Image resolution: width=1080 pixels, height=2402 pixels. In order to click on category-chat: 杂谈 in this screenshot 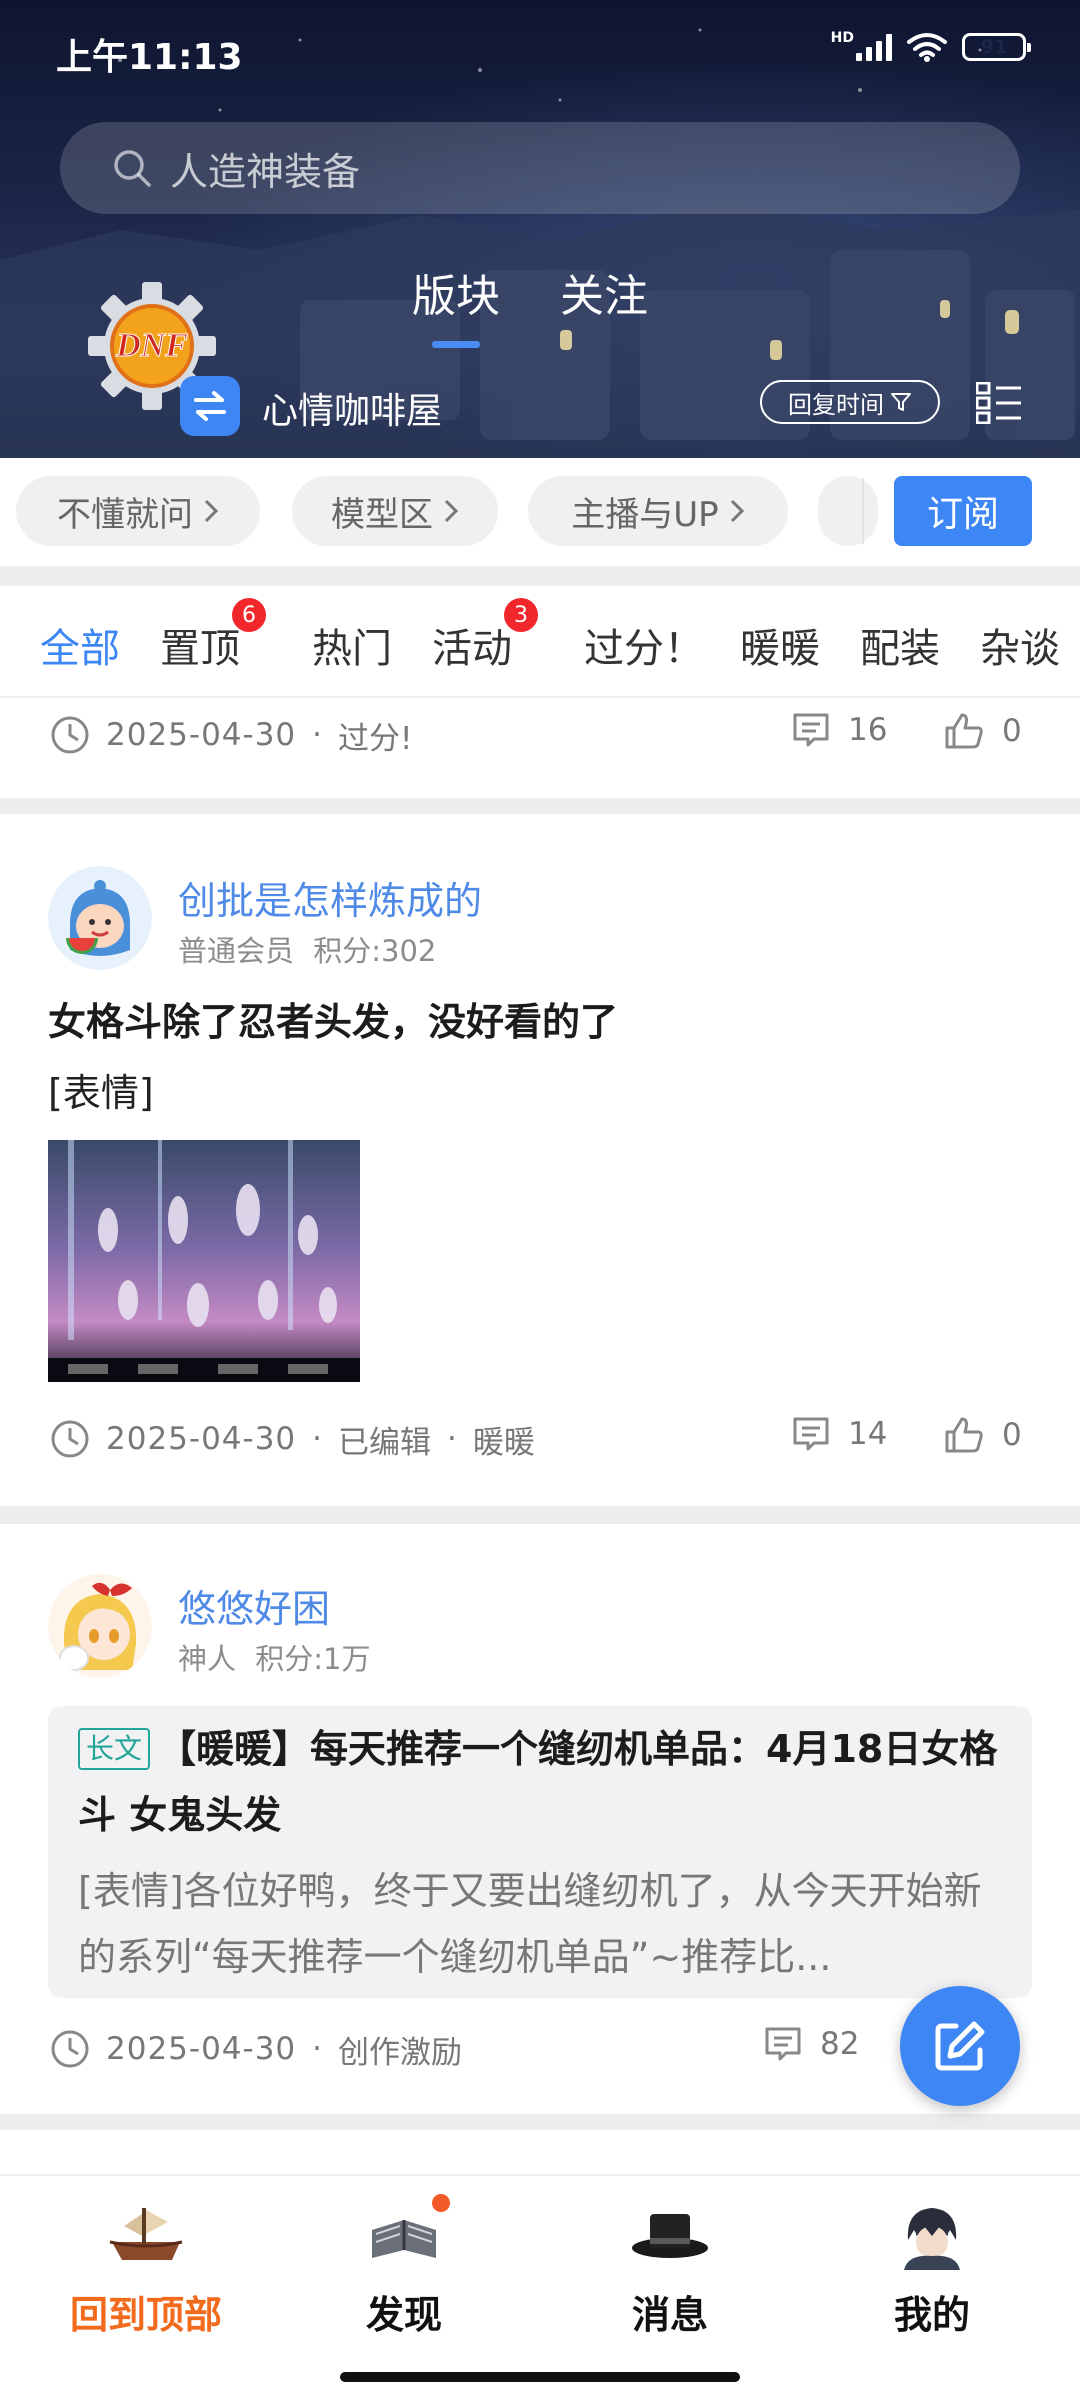, I will do `click(1020, 645)`.